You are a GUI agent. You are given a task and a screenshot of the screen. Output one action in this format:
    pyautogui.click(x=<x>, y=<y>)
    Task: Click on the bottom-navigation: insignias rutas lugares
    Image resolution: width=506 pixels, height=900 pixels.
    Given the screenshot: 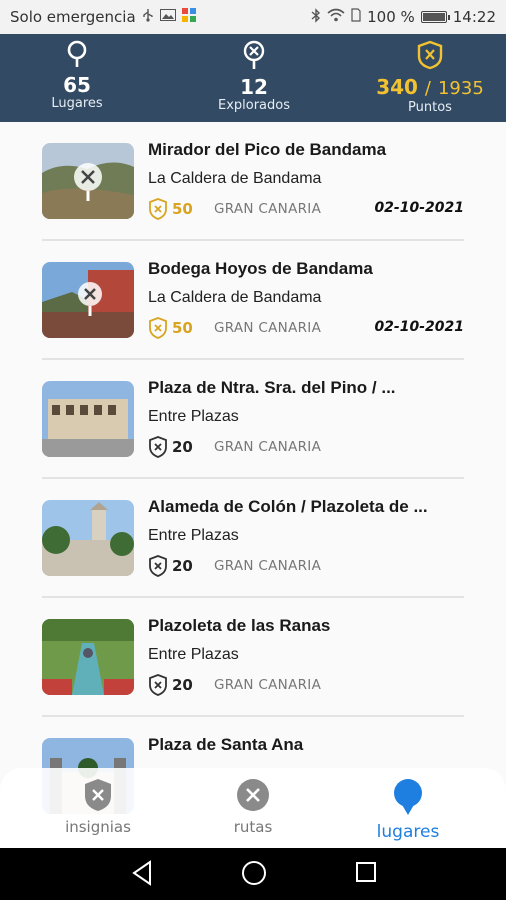 What is the action you would take?
    pyautogui.click(x=253, y=808)
    